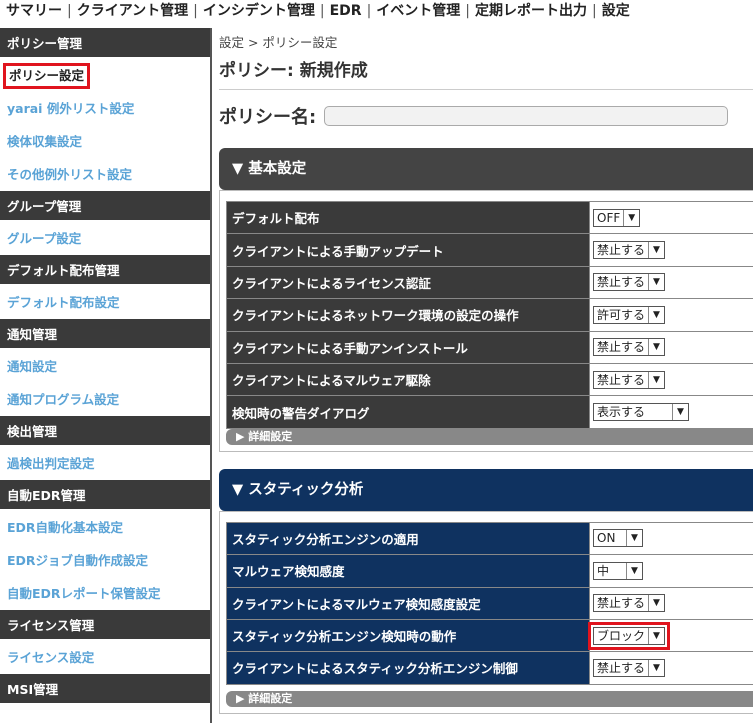 The height and width of the screenshot is (723, 753). What do you see at coordinates (105, 399) in the screenshot?
I see `sidebar-item-notification-program: 通知プログラム設定` at bounding box center [105, 399].